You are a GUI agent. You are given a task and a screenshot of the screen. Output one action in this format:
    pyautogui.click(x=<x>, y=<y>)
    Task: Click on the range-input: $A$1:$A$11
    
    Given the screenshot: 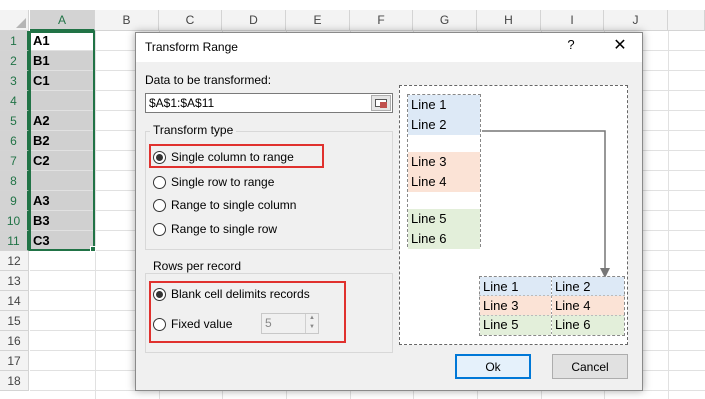 What is the action you would take?
    pyautogui.click(x=269, y=103)
    